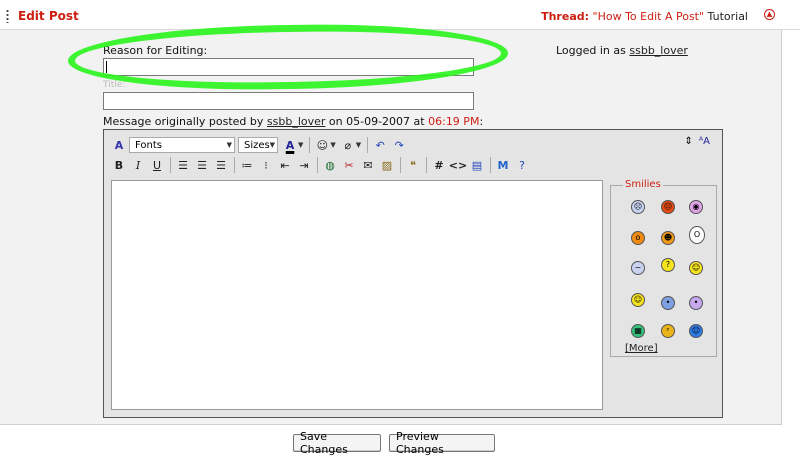  Describe the element at coordinates (442, 443) in the screenshot. I see `preview-changes-button: Preview Changes` at that location.